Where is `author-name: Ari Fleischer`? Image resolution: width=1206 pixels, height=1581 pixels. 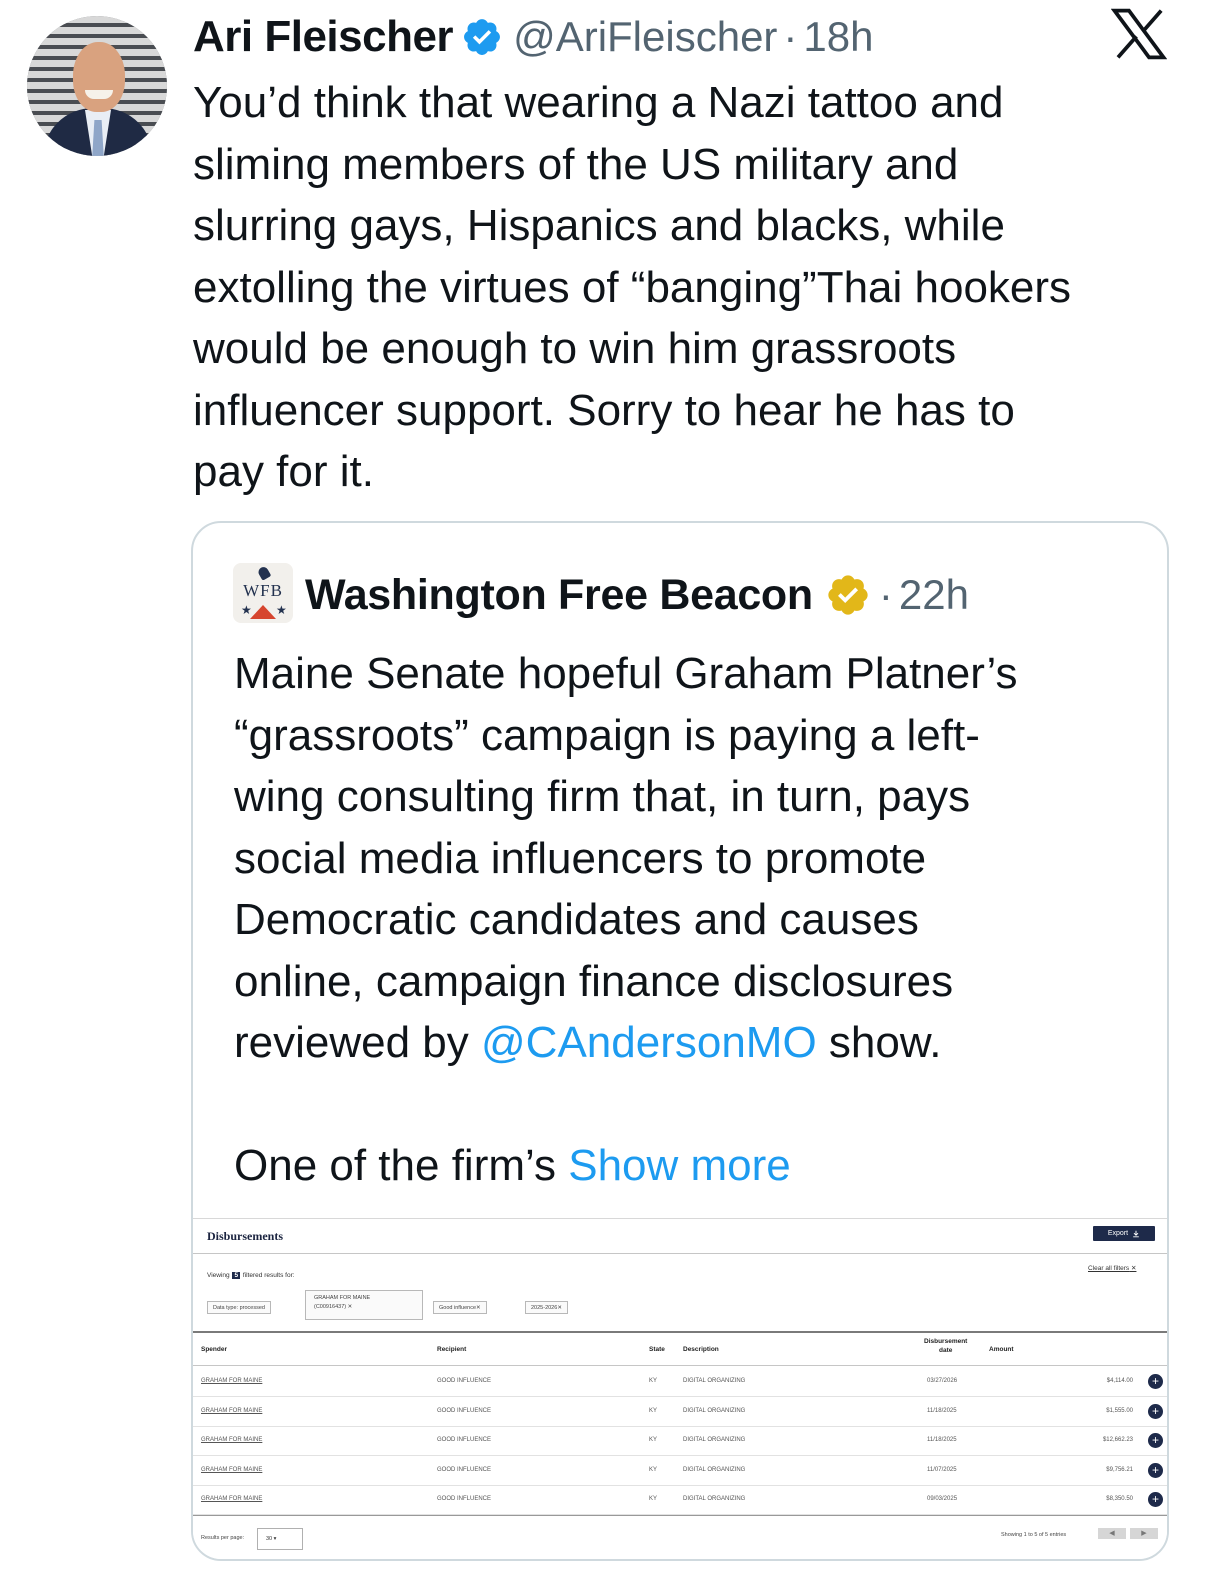 author-name: Ari Fleischer is located at coordinates (323, 37).